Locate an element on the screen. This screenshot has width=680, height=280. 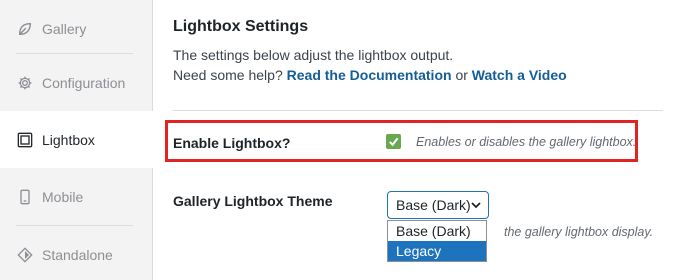
page-title: Lightbox Settings is located at coordinates (241, 26).